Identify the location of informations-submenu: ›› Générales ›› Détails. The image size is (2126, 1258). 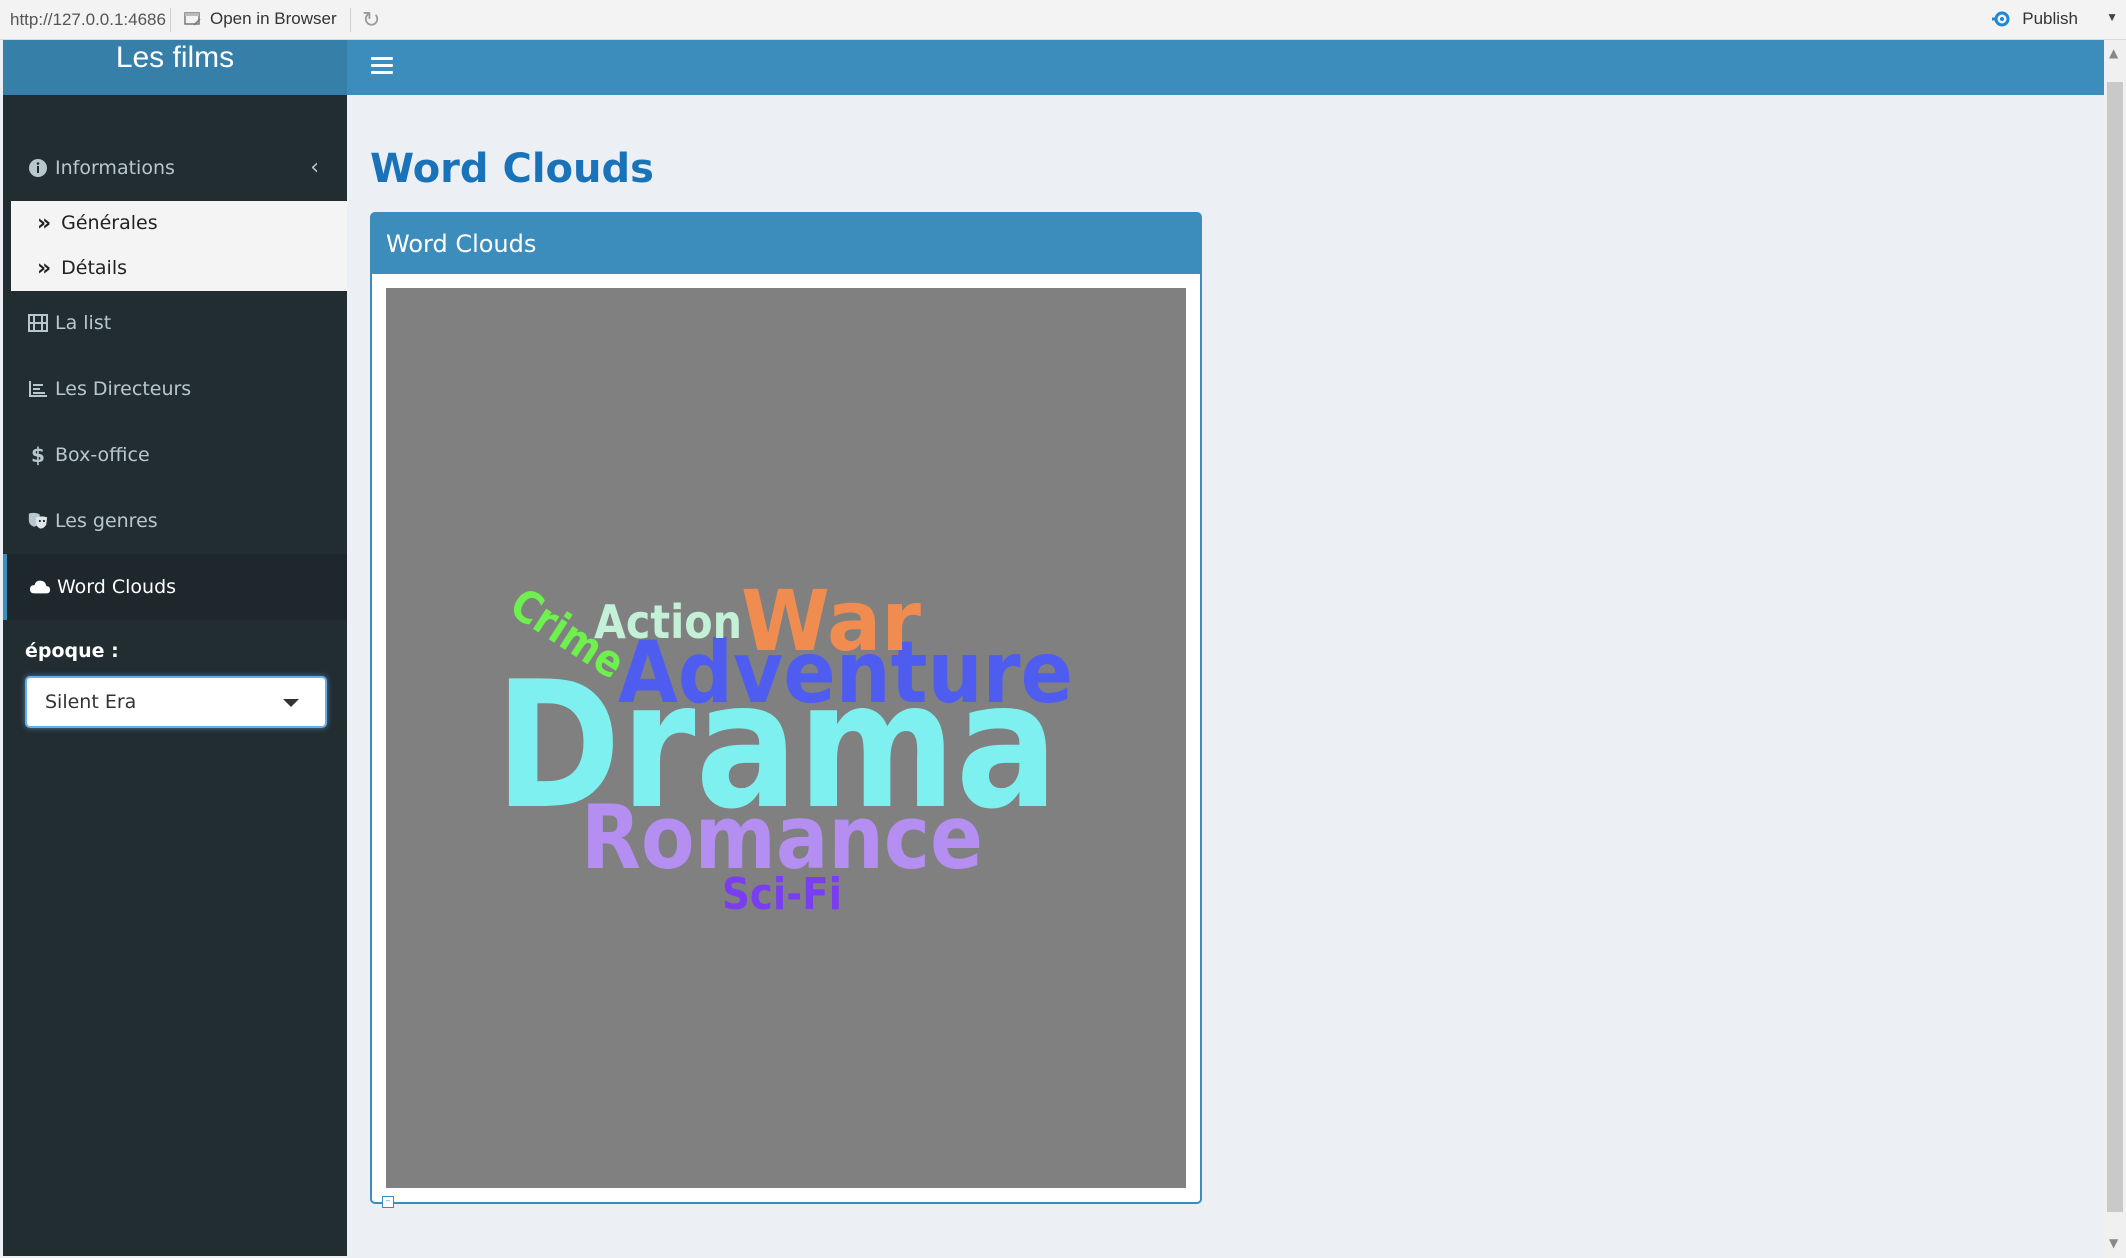
(179, 246).